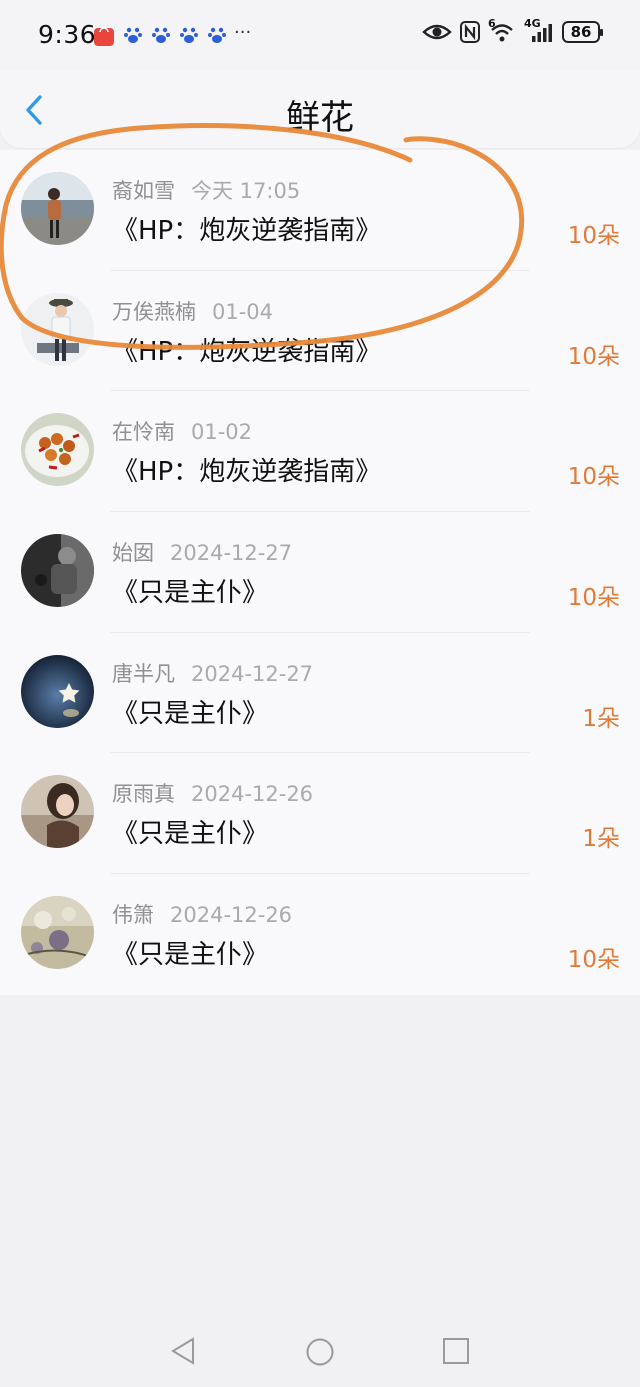  I want to click on item-meta: 唐半凡 2024-12-27, so click(212, 673).